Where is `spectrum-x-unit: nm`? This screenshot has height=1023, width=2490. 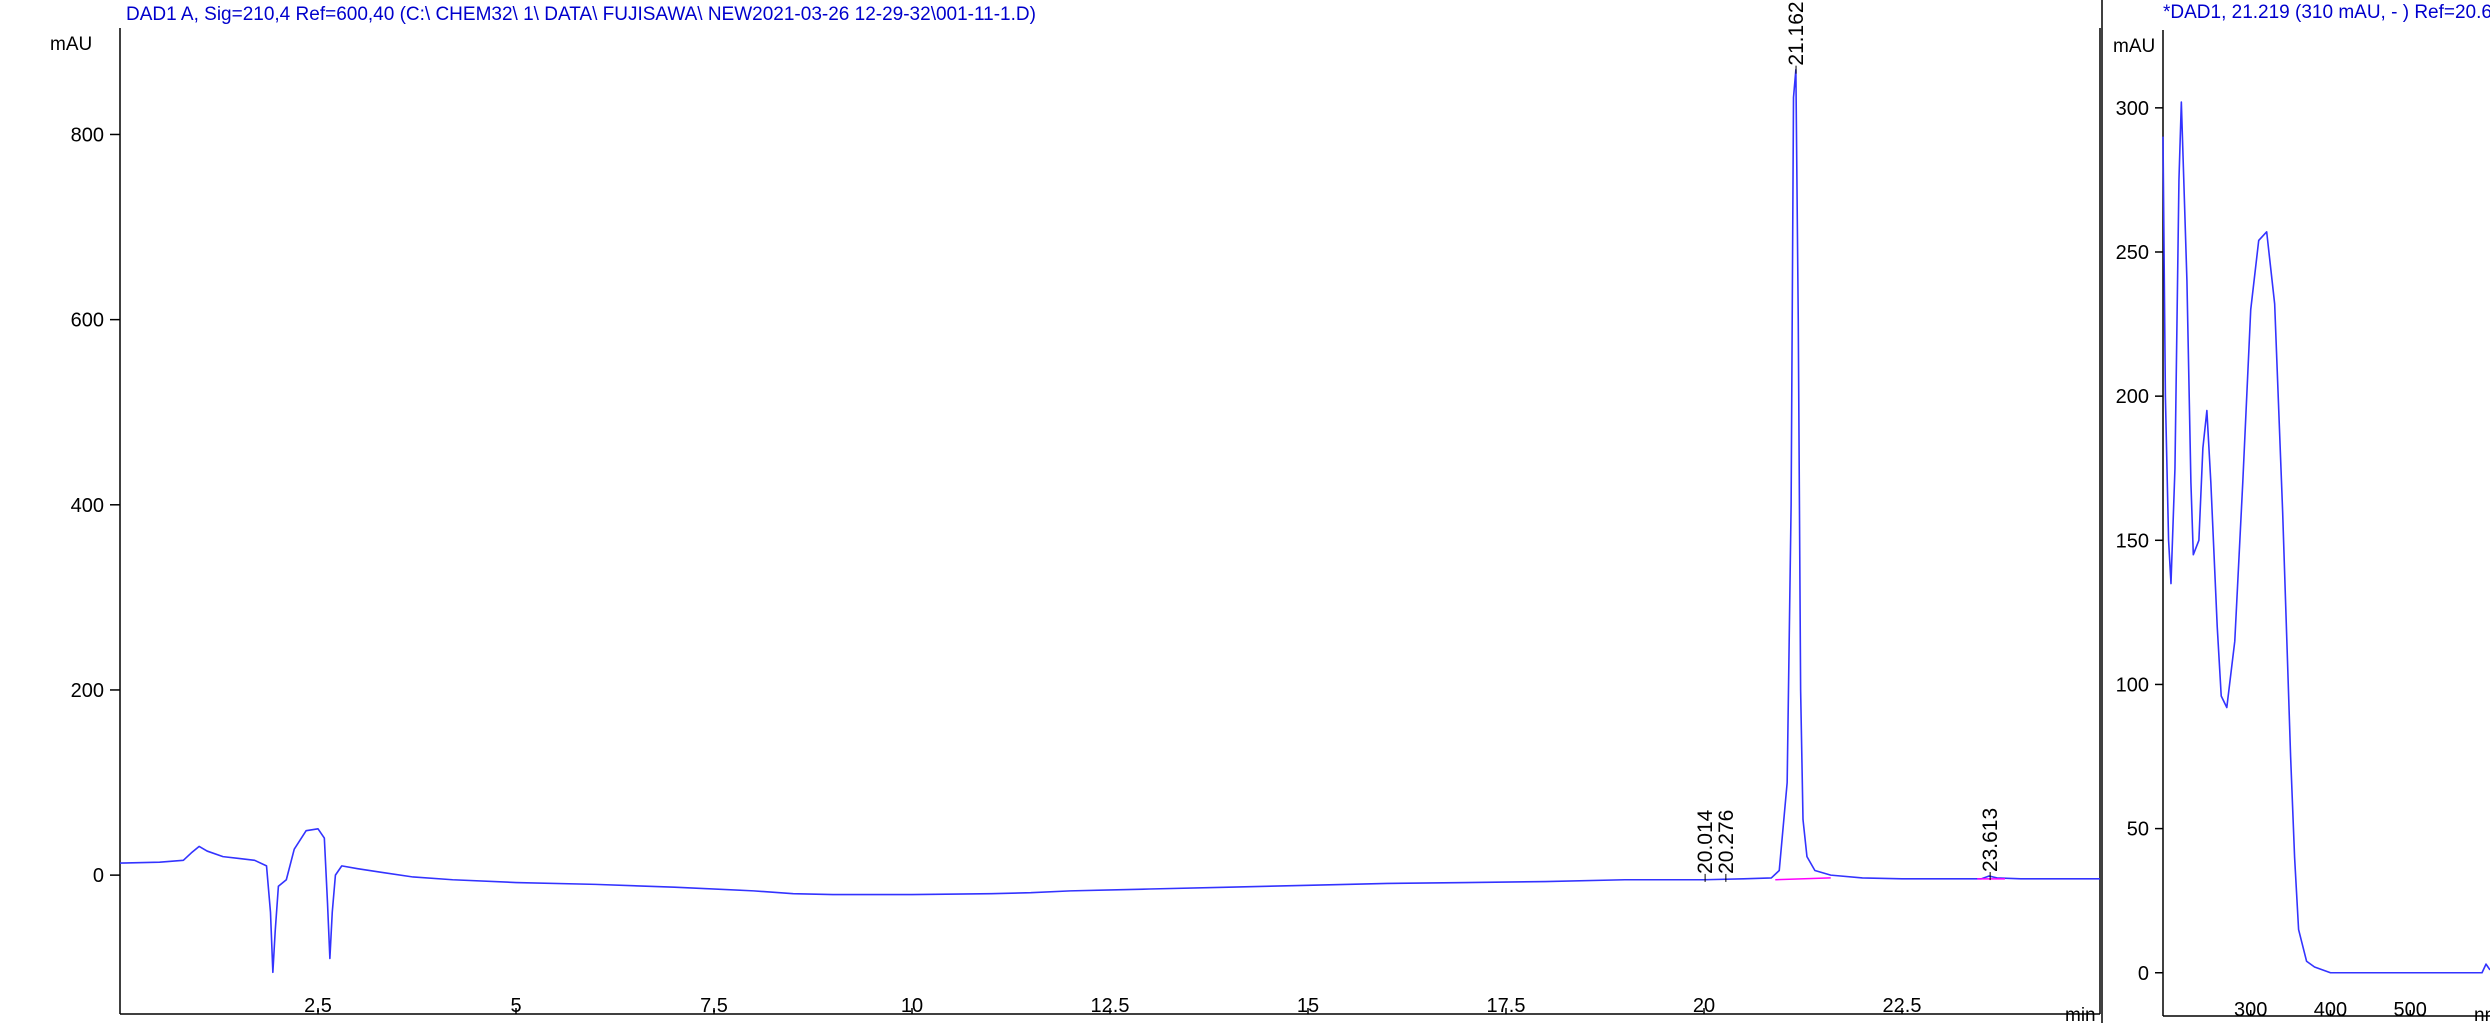
spectrum-x-unit: nm is located at coordinates (2482, 1014).